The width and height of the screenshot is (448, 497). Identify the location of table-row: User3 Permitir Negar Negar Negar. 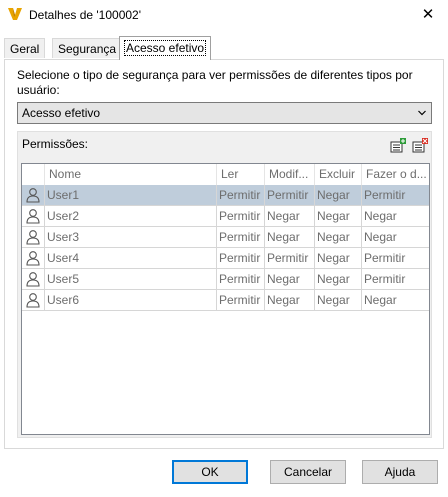
(225, 237).